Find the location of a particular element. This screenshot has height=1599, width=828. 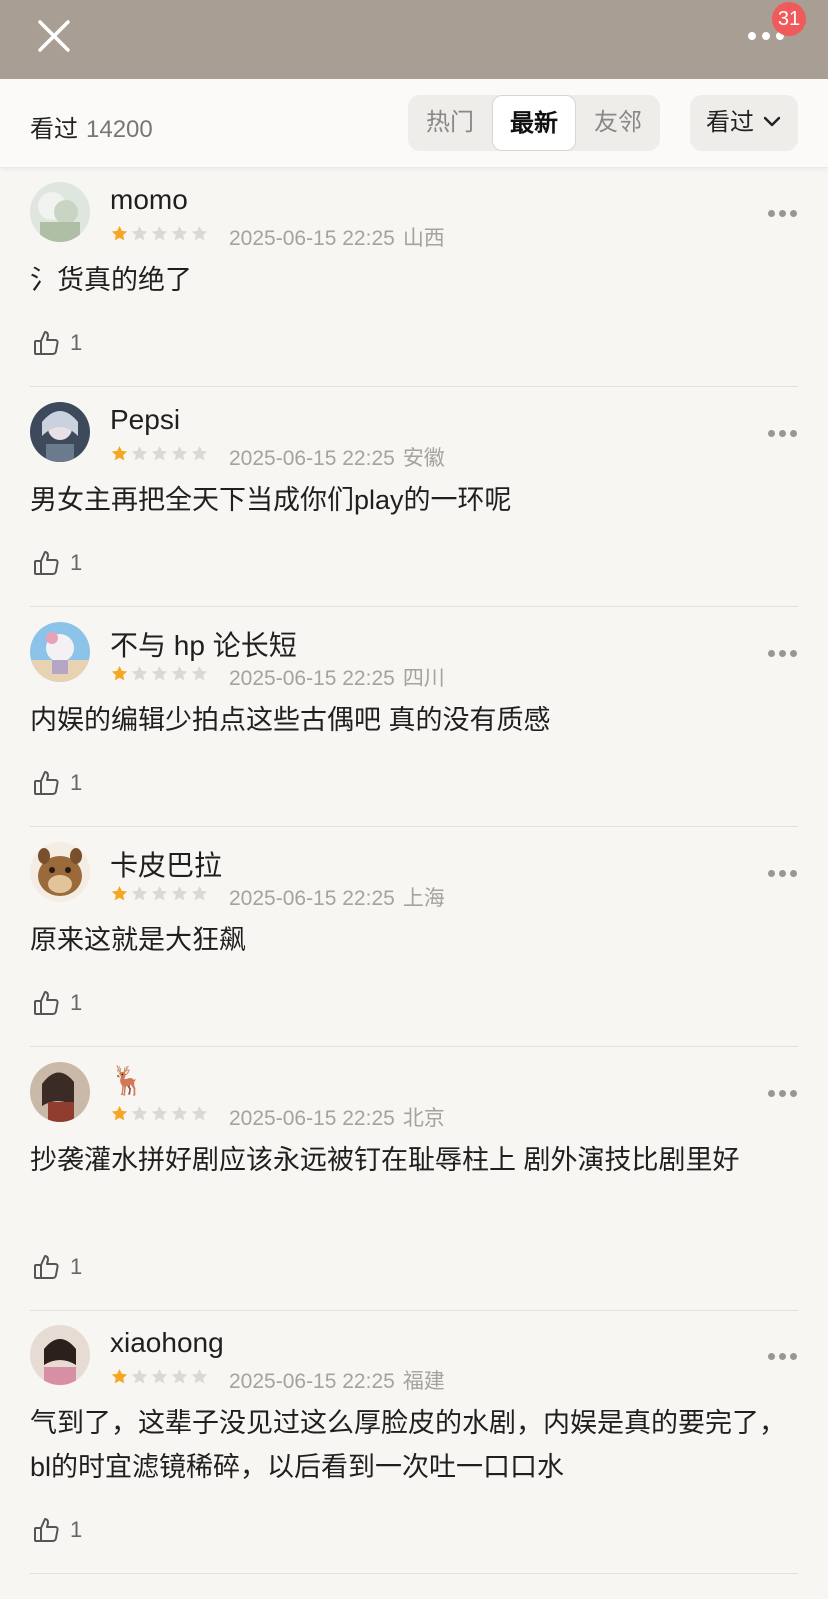

filter-bar: 看过 14200 热门 最新 友邻 看过 is located at coordinates (414, 123).